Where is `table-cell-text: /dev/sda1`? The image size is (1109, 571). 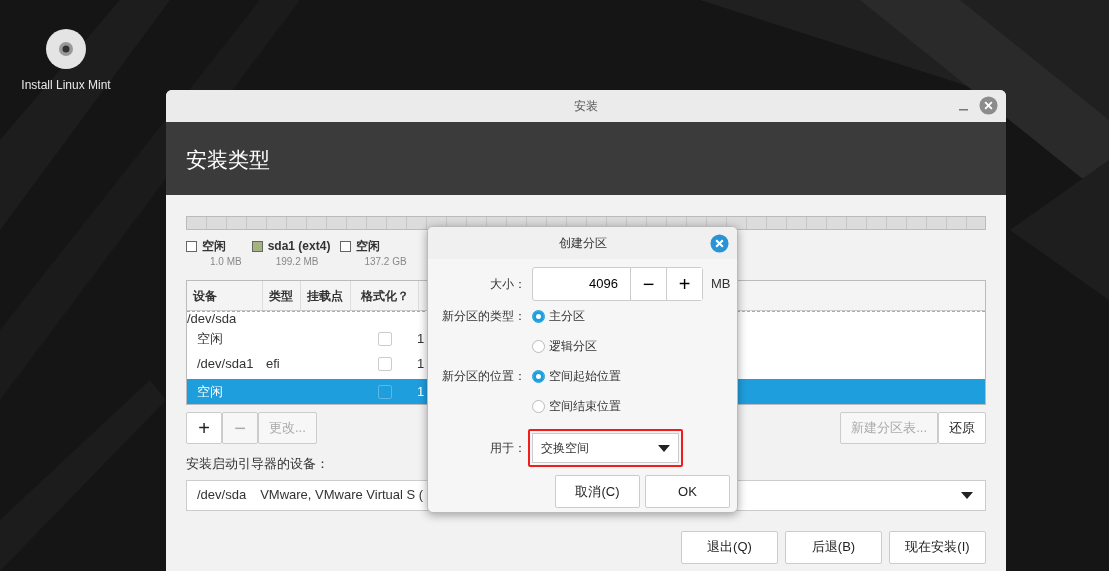
table-cell-text: /dev/sda1 is located at coordinates (225, 363).